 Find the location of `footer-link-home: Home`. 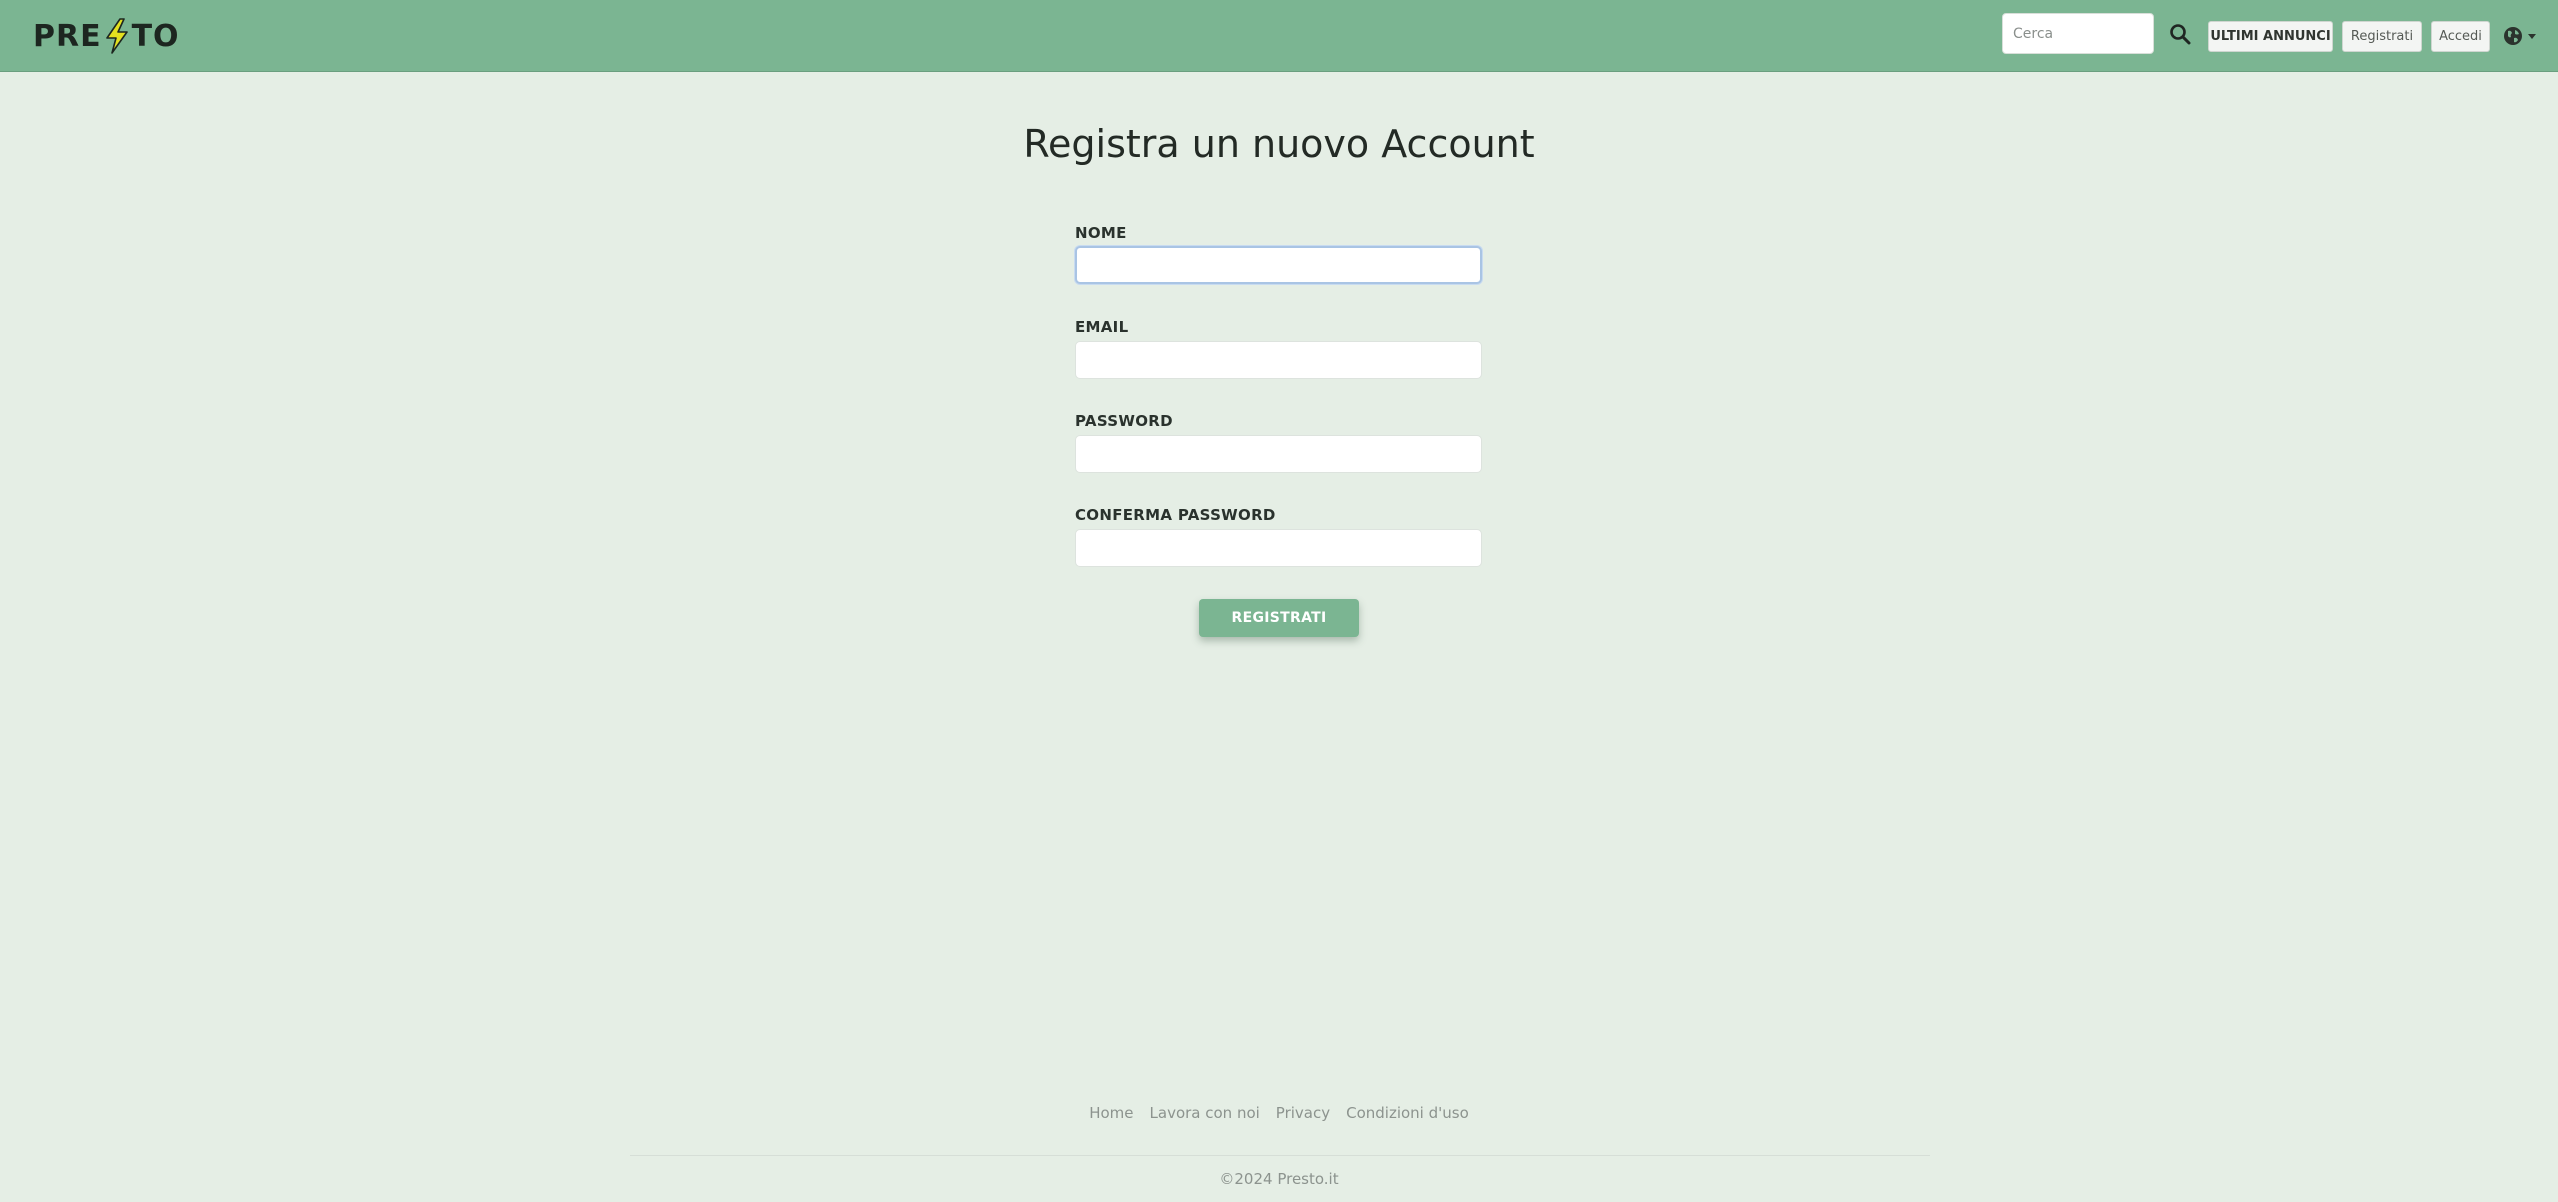

footer-link-home: Home is located at coordinates (1111, 1113).